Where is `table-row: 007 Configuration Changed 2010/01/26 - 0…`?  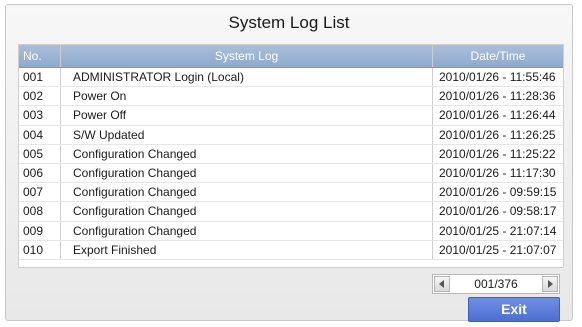 table-row: 007 Configuration Changed 2010/01/26 - 0… is located at coordinates (291, 193).